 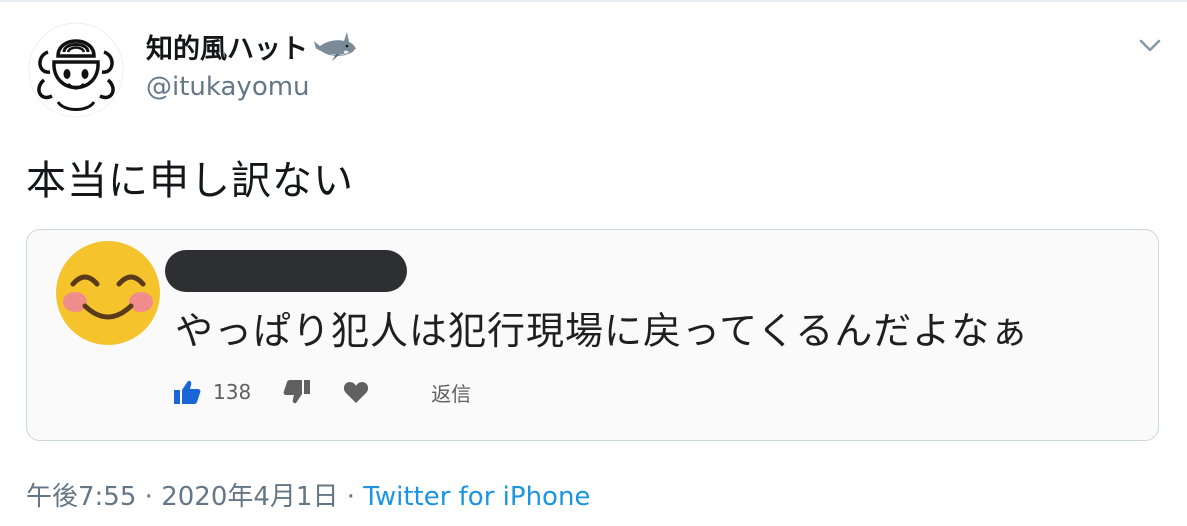 I want to click on display-name-row: 知的風ハット, so click(x=252, y=46).